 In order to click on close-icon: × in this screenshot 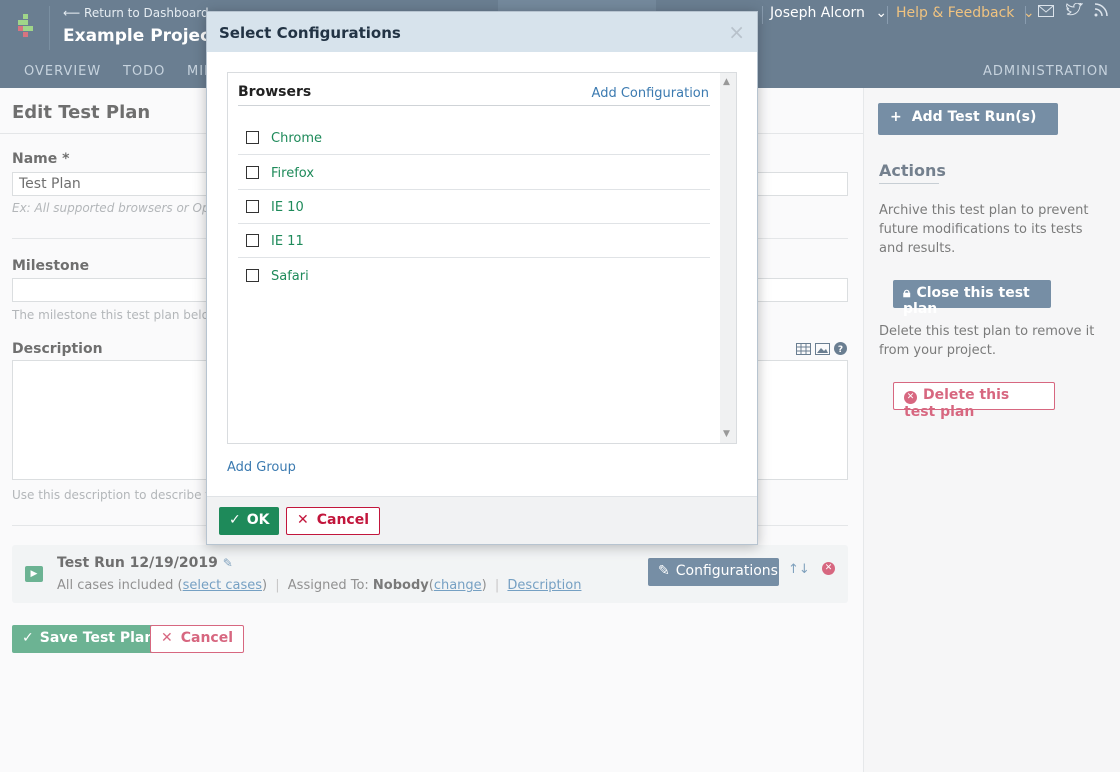, I will do `click(736, 32)`.